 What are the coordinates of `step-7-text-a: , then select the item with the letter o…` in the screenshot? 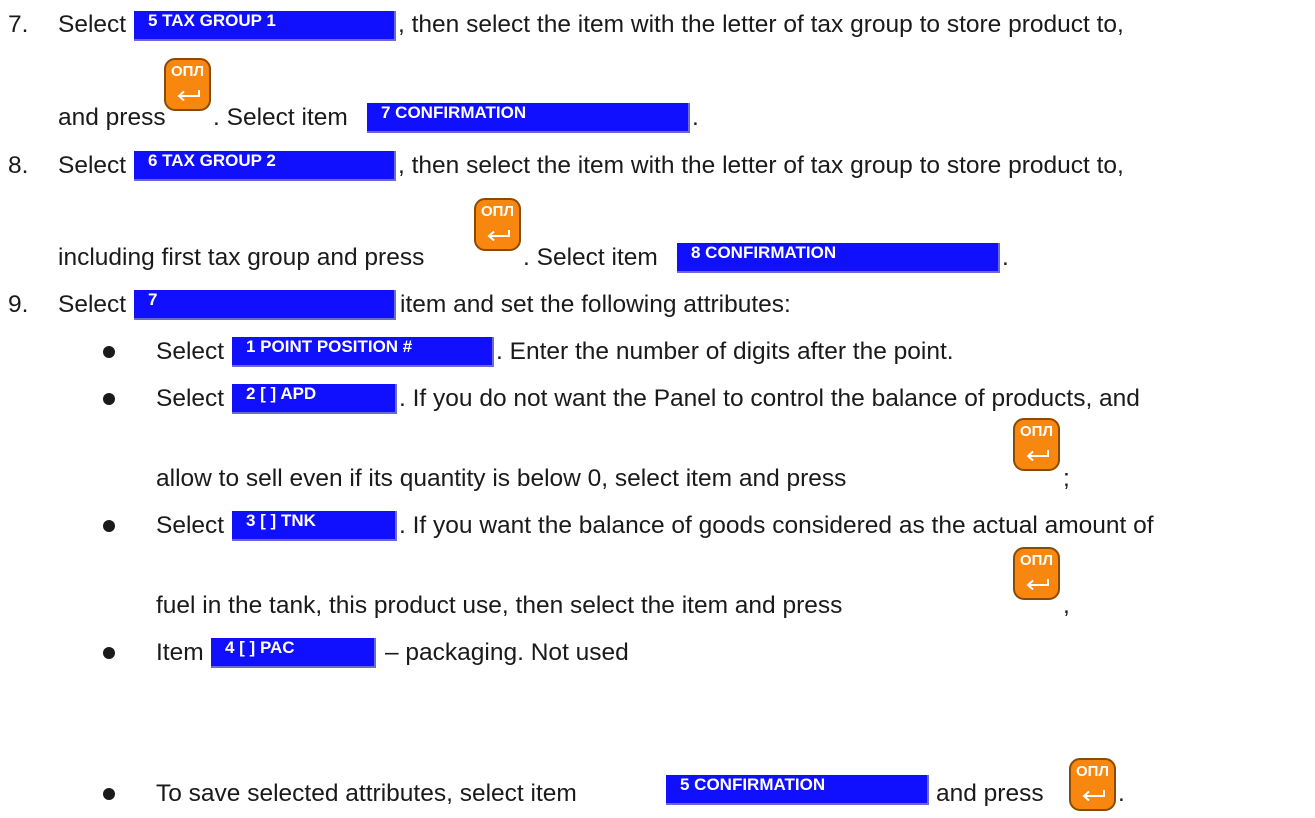 It's located at (761, 24).